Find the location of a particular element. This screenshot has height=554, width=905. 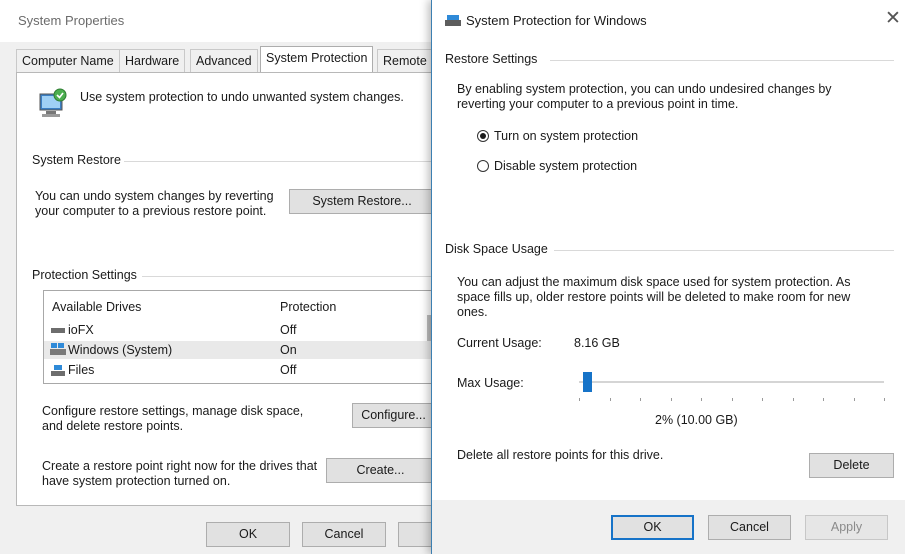

drive-protection: On is located at coordinates (288, 350).